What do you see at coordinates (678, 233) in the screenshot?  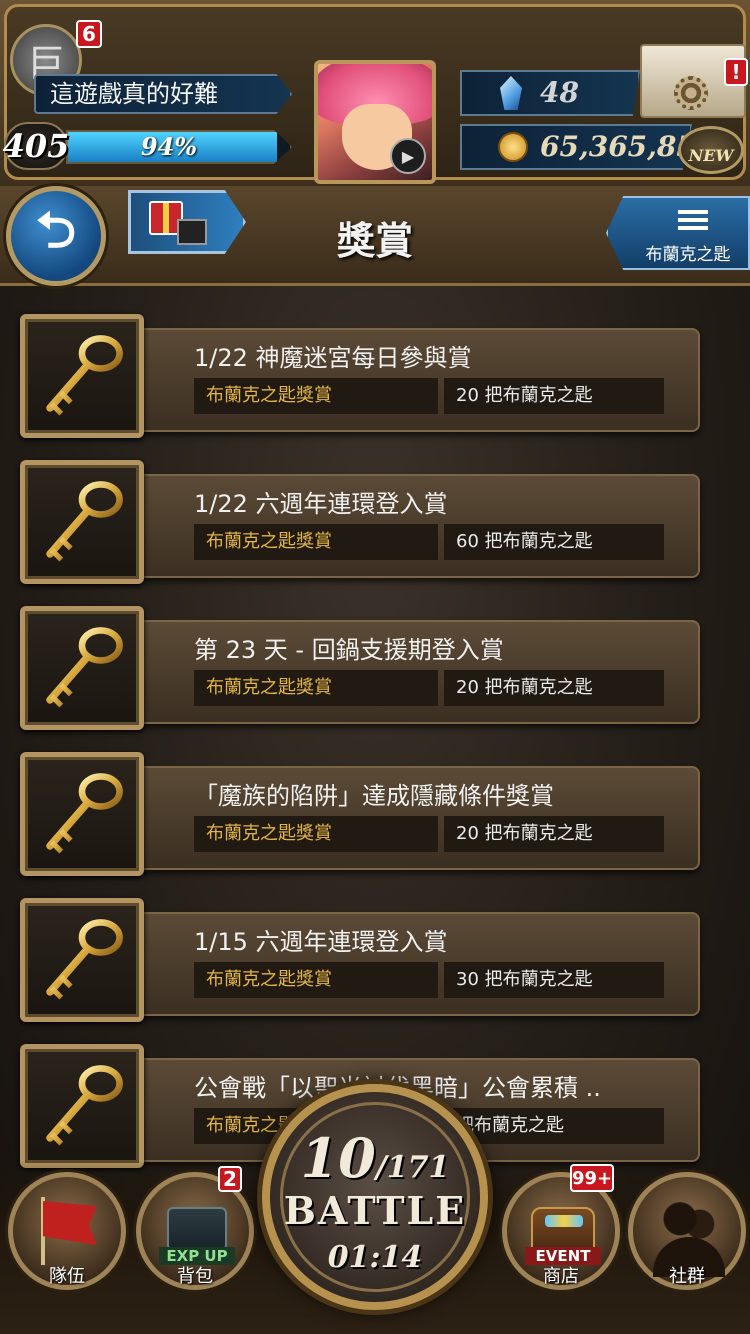 I see `key-filter-button: 布蘭克之匙` at bounding box center [678, 233].